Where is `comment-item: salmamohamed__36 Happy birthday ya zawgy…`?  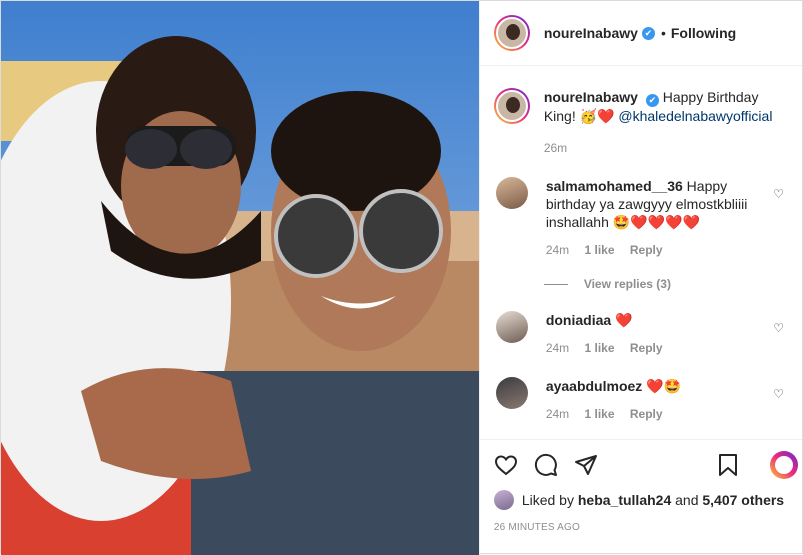 comment-item: salmamohamed__36 Happy birthday ya zawgy… is located at coordinates (641, 218).